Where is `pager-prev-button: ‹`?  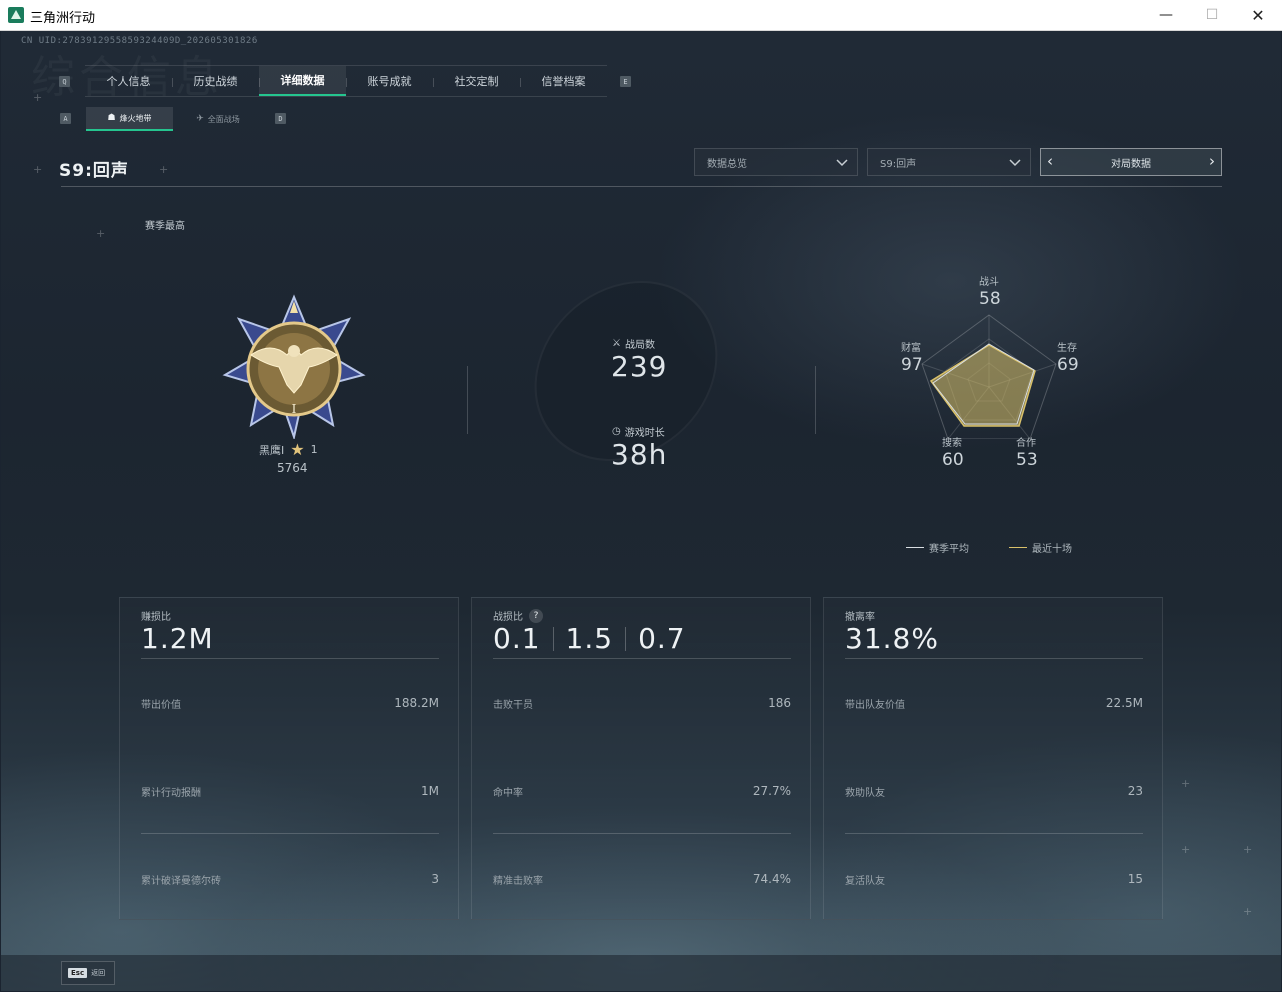 pager-prev-button: ‹ is located at coordinates (1050, 161).